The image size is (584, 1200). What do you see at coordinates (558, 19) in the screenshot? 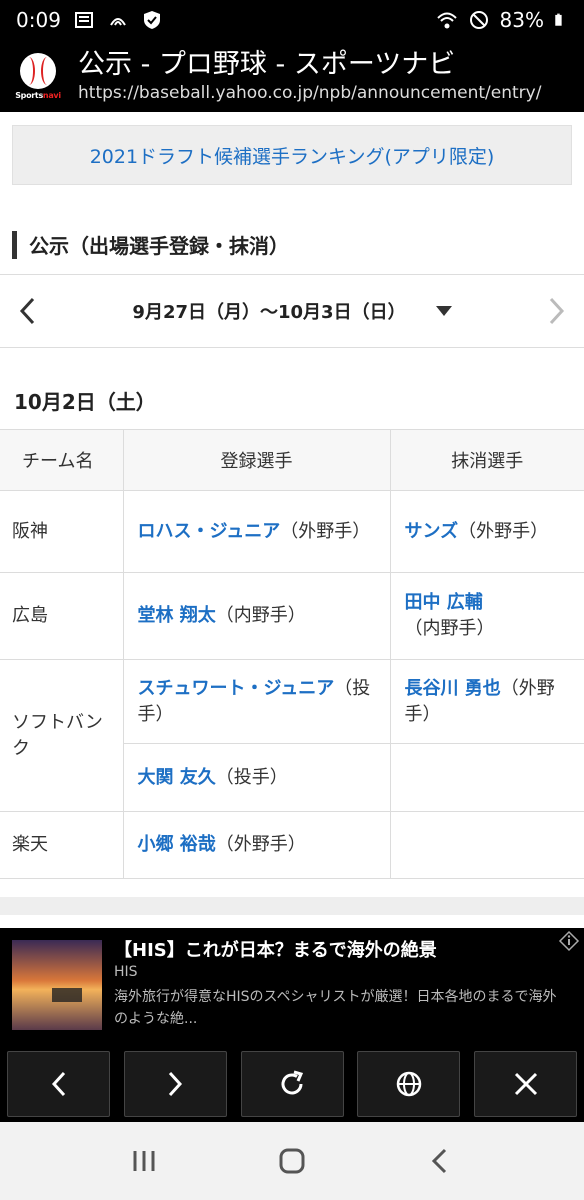
I see `battery-icon` at bounding box center [558, 19].